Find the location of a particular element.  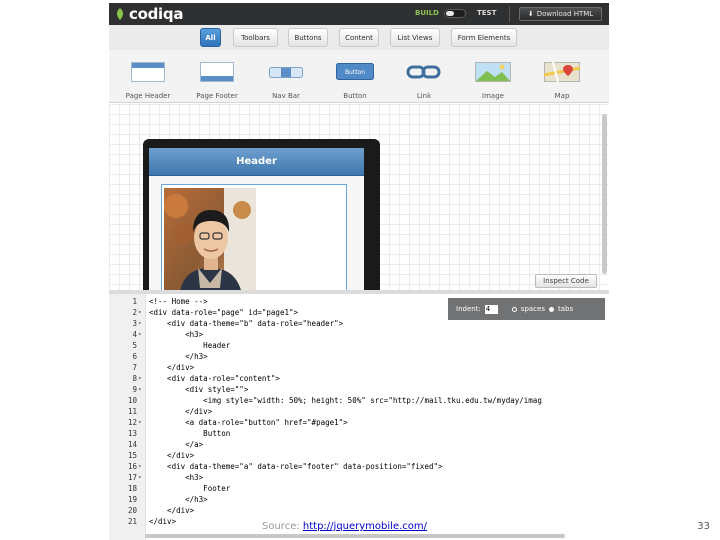

code-line: 14 </a> is located at coordinates (359, 444).